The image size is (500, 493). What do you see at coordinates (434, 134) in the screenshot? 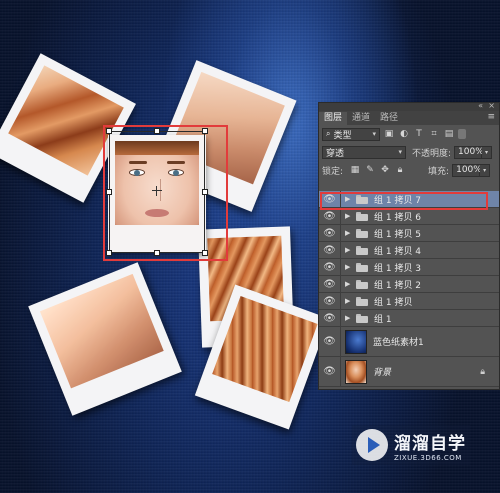
I see `filter-shape-icon: ⌗` at bounding box center [434, 134].